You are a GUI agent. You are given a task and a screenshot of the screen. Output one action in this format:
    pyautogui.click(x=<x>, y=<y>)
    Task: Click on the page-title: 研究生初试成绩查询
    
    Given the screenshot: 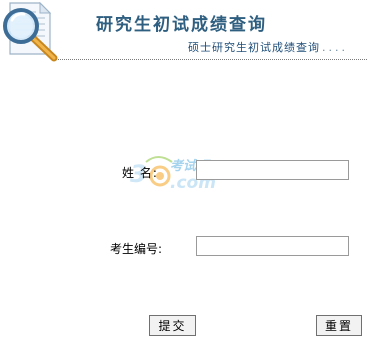 What is the action you would take?
    pyautogui.click(x=181, y=25)
    